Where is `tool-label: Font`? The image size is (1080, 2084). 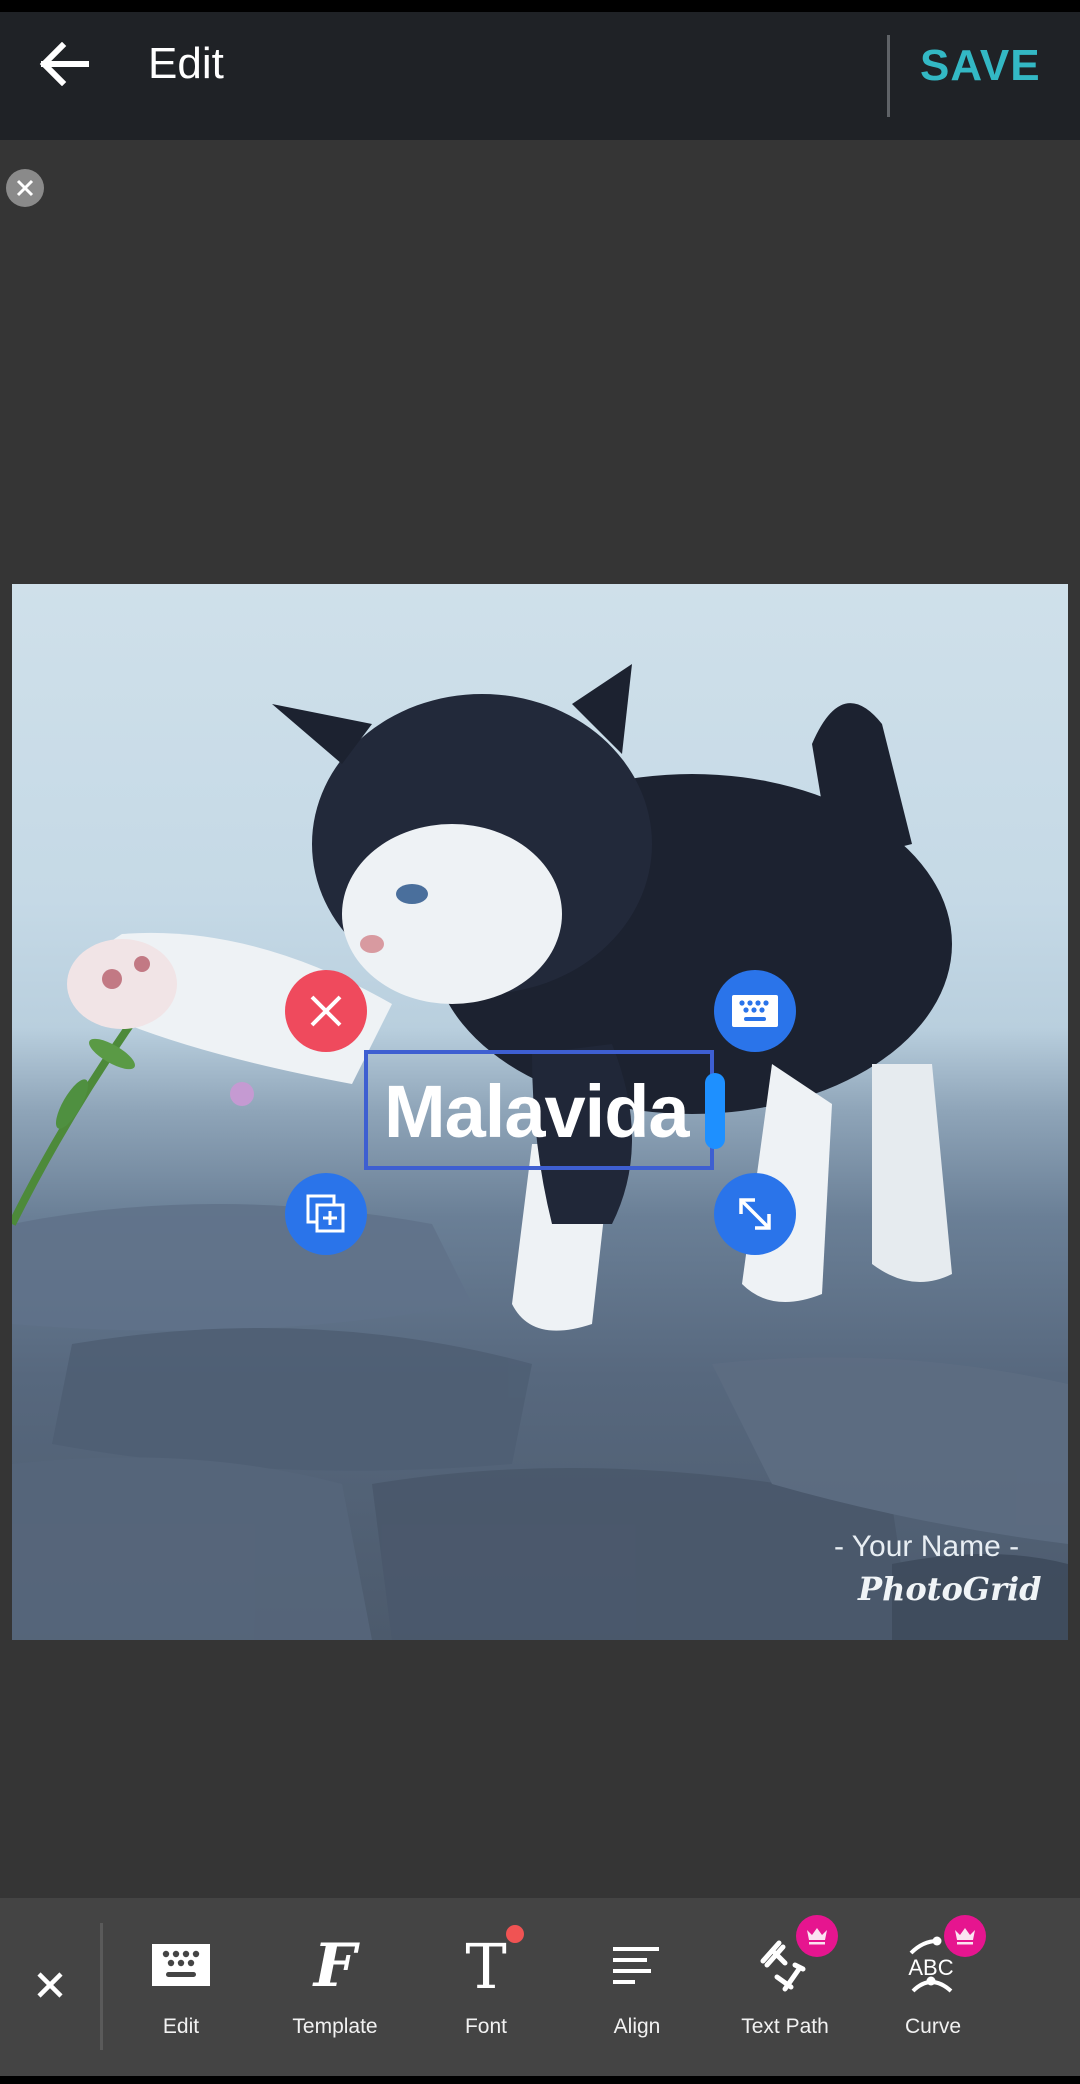
tool-label: Font is located at coordinates (486, 2026).